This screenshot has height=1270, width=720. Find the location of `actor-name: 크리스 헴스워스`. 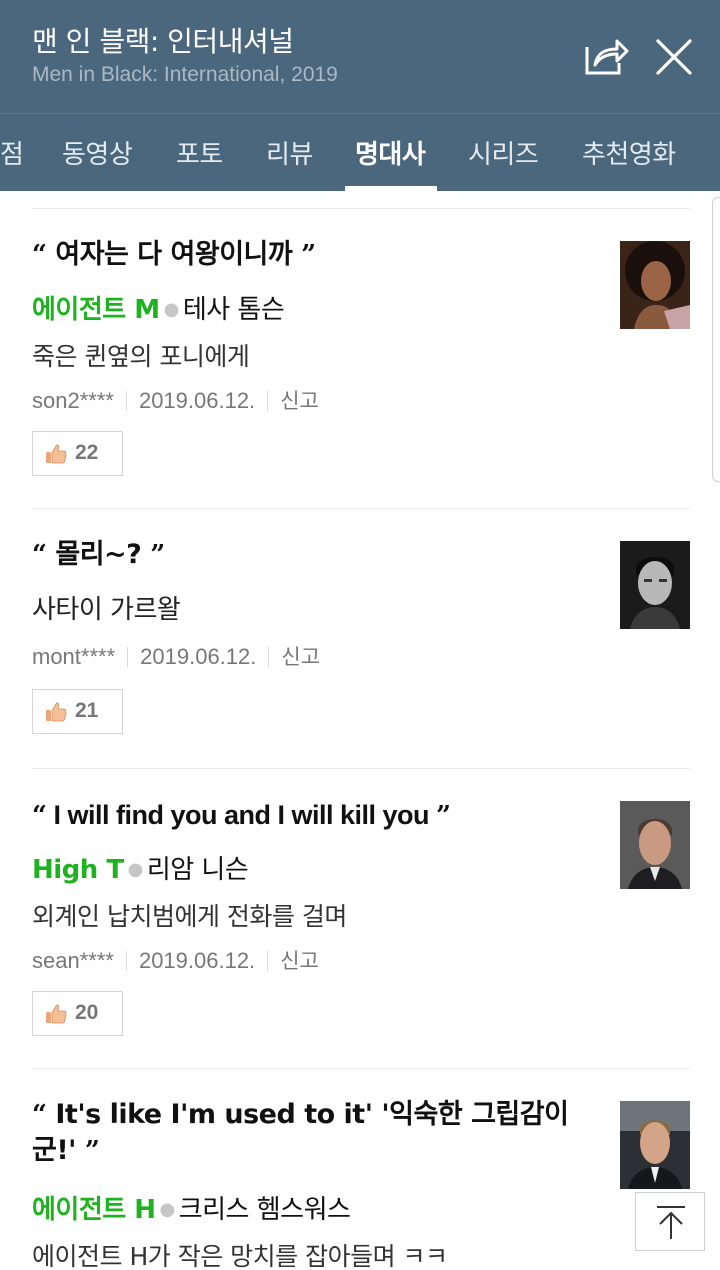

actor-name: 크리스 헴스워스 is located at coordinates (265, 1210).